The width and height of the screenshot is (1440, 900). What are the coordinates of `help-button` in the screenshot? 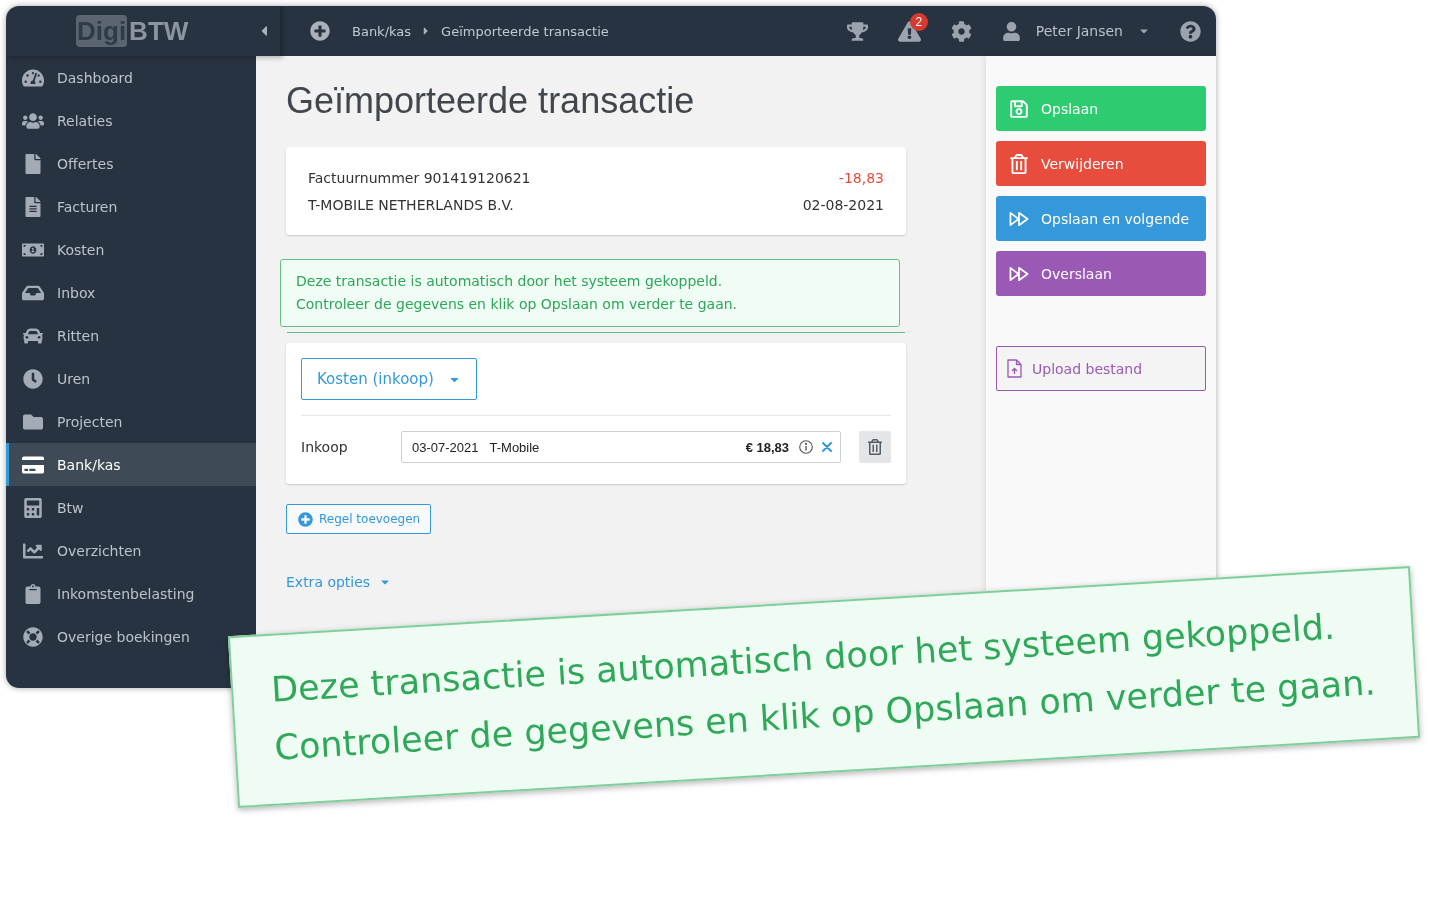 It's located at (1190, 31).